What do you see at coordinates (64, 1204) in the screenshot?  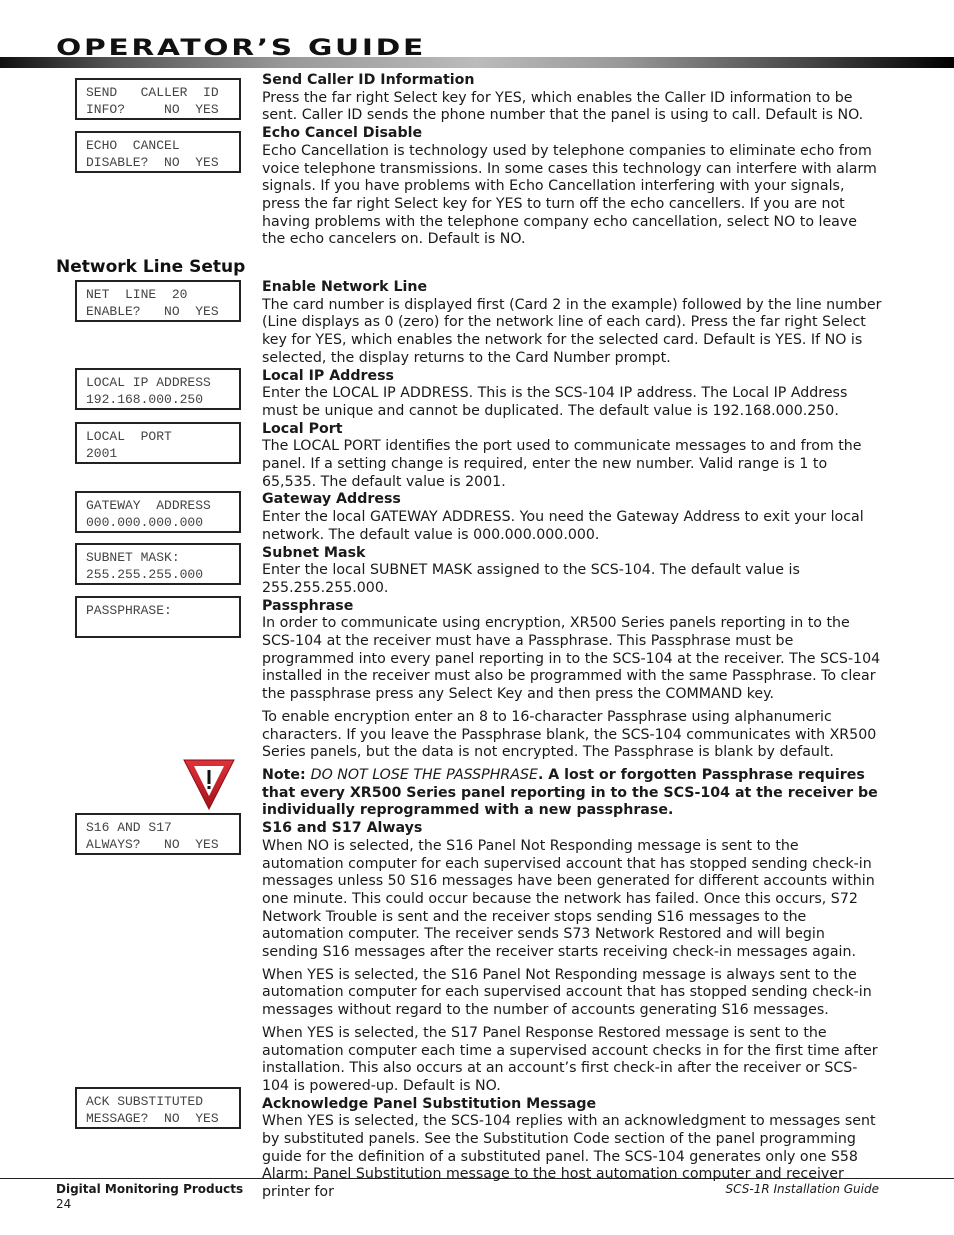 I see `footer-page-number: 24` at bounding box center [64, 1204].